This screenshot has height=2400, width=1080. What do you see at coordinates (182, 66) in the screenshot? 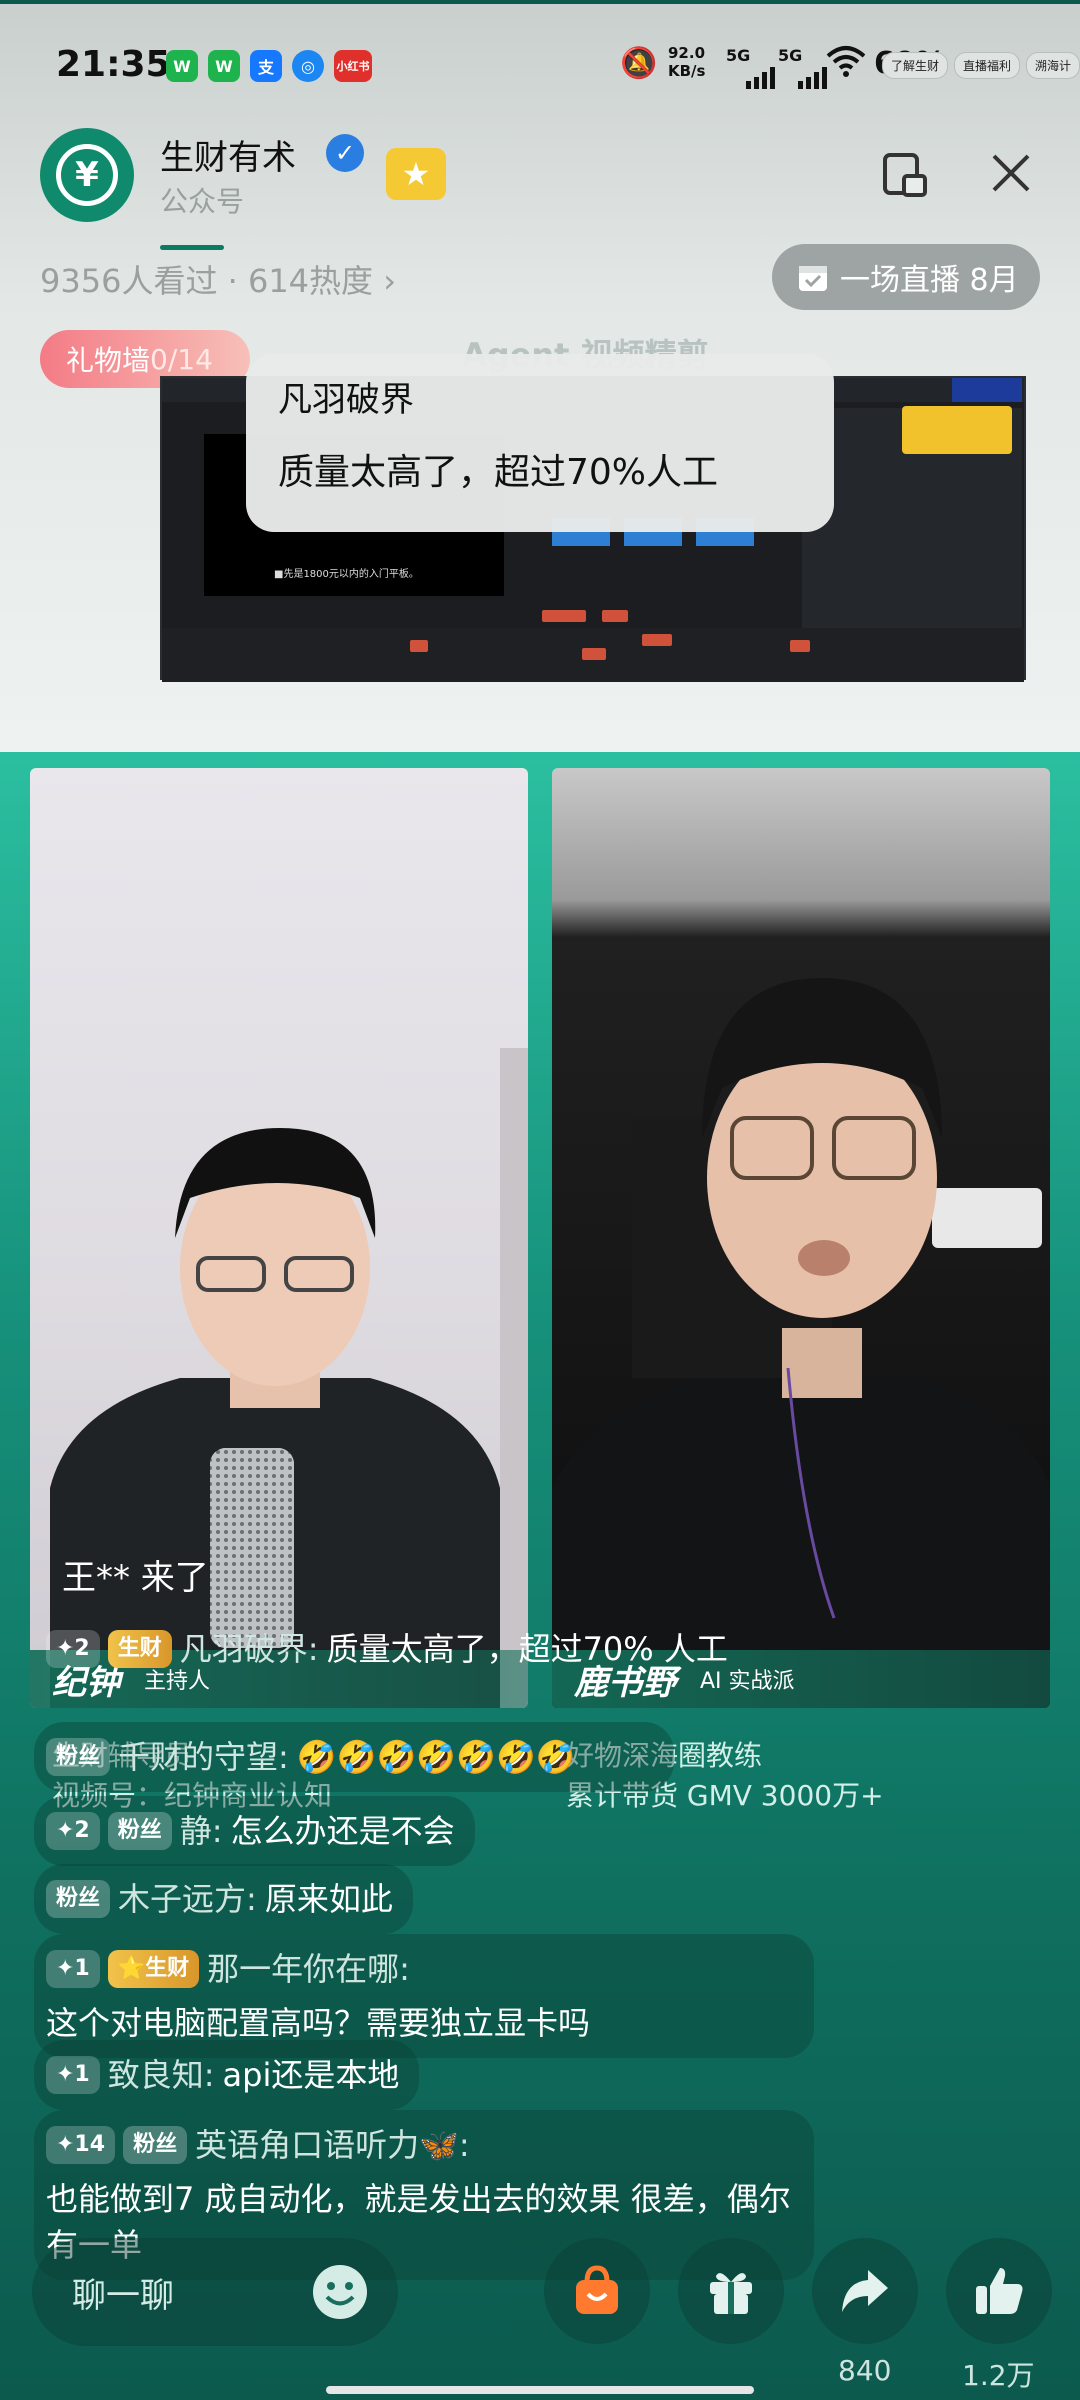
I see `wechat-icon: W` at bounding box center [182, 66].